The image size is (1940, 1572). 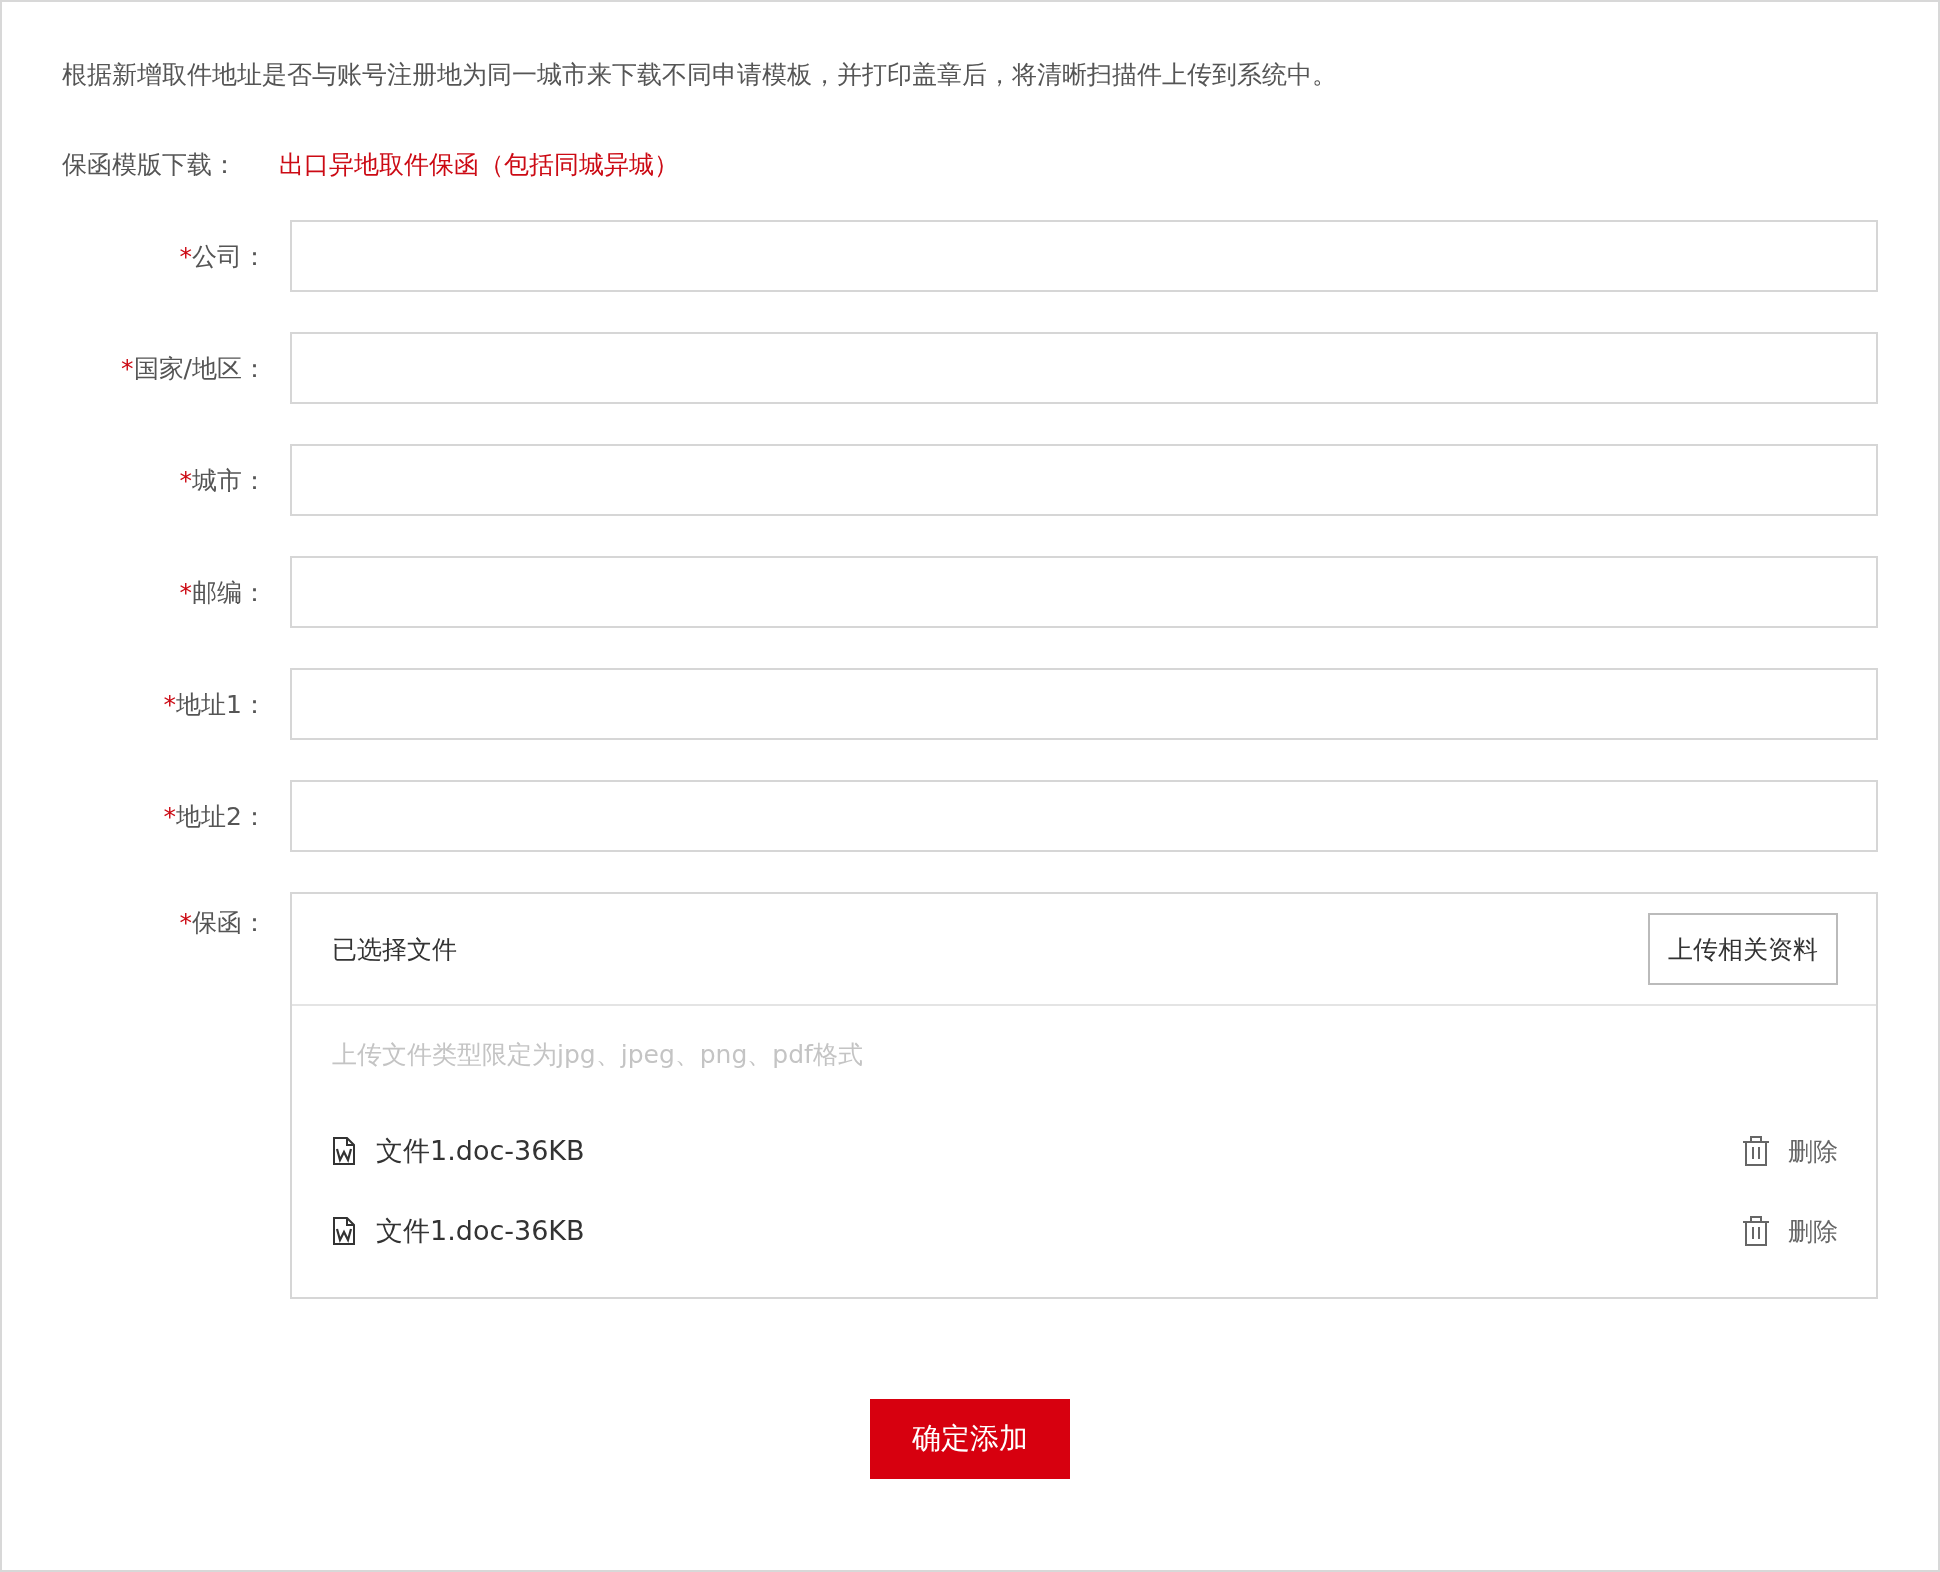 I want to click on template-label: 保函模版下载：, so click(x=150, y=165).